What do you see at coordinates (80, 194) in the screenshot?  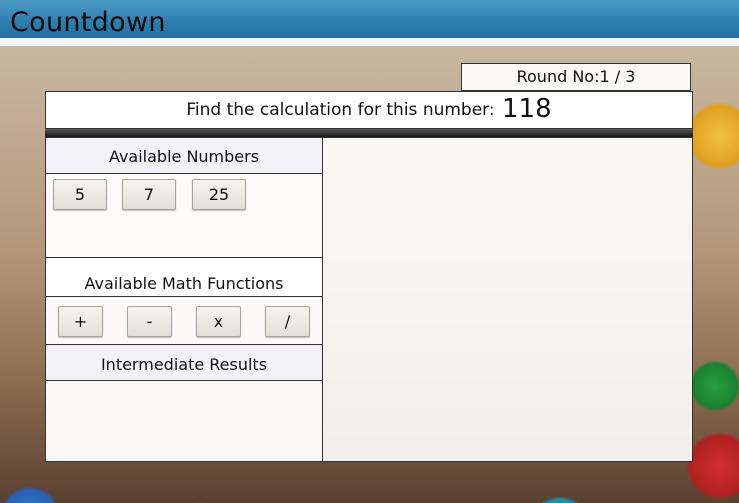 I see `number-button-1: 5` at bounding box center [80, 194].